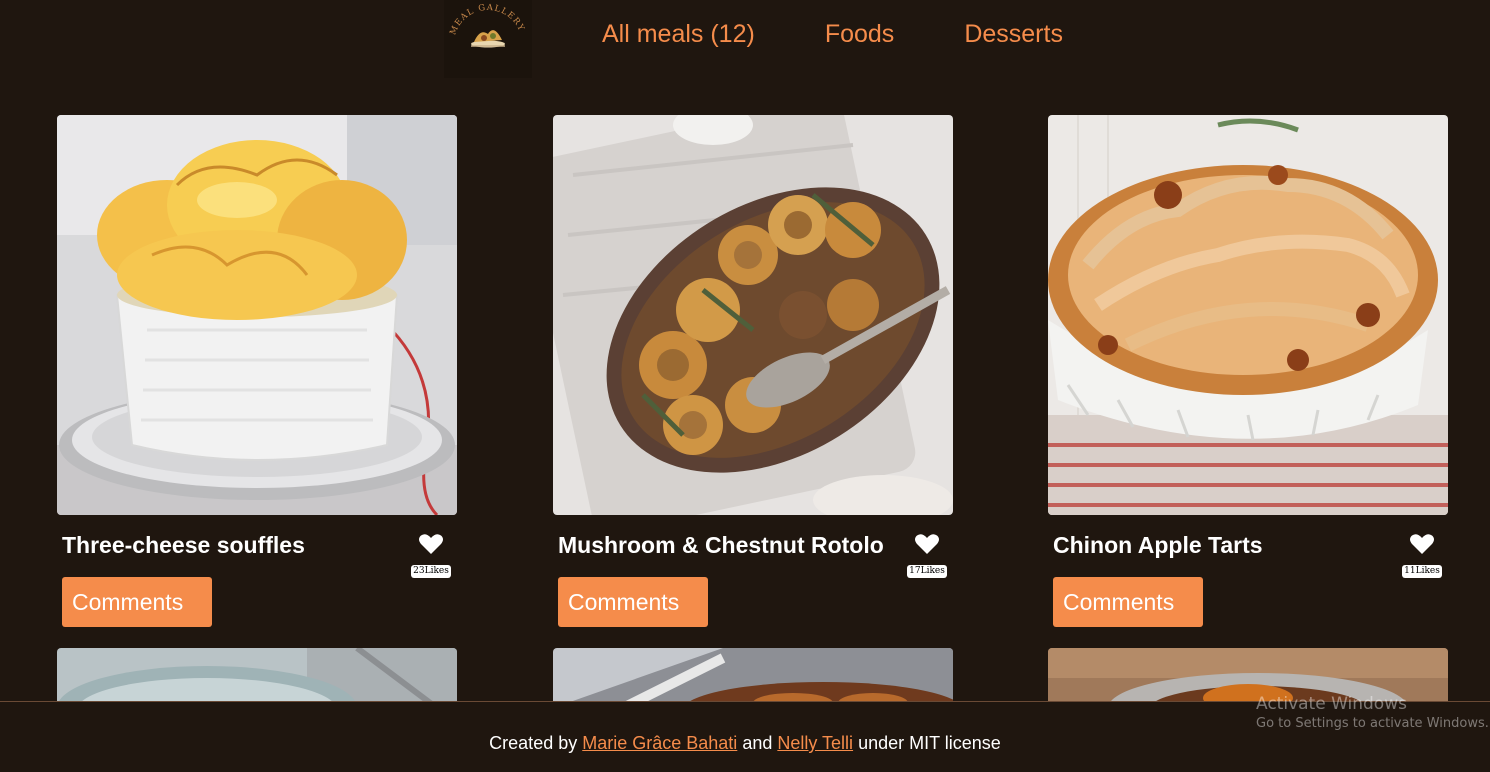 This screenshot has height=772, width=1490. What do you see at coordinates (1248, 315) in the screenshot?
I see `meal-image-apple-tart` at bounding box center [1248, 315].